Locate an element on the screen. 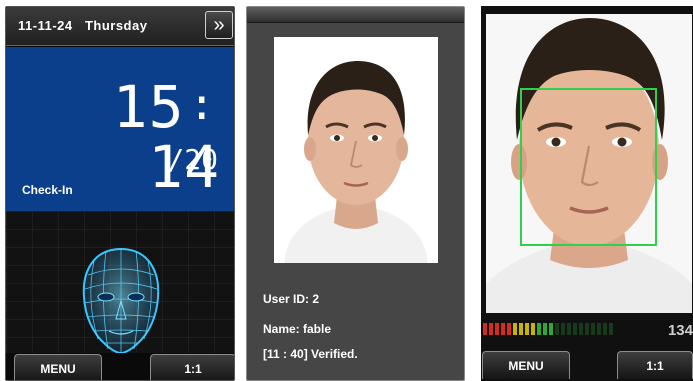  clock-seconds: /20 is located at coordinates (192, 159).